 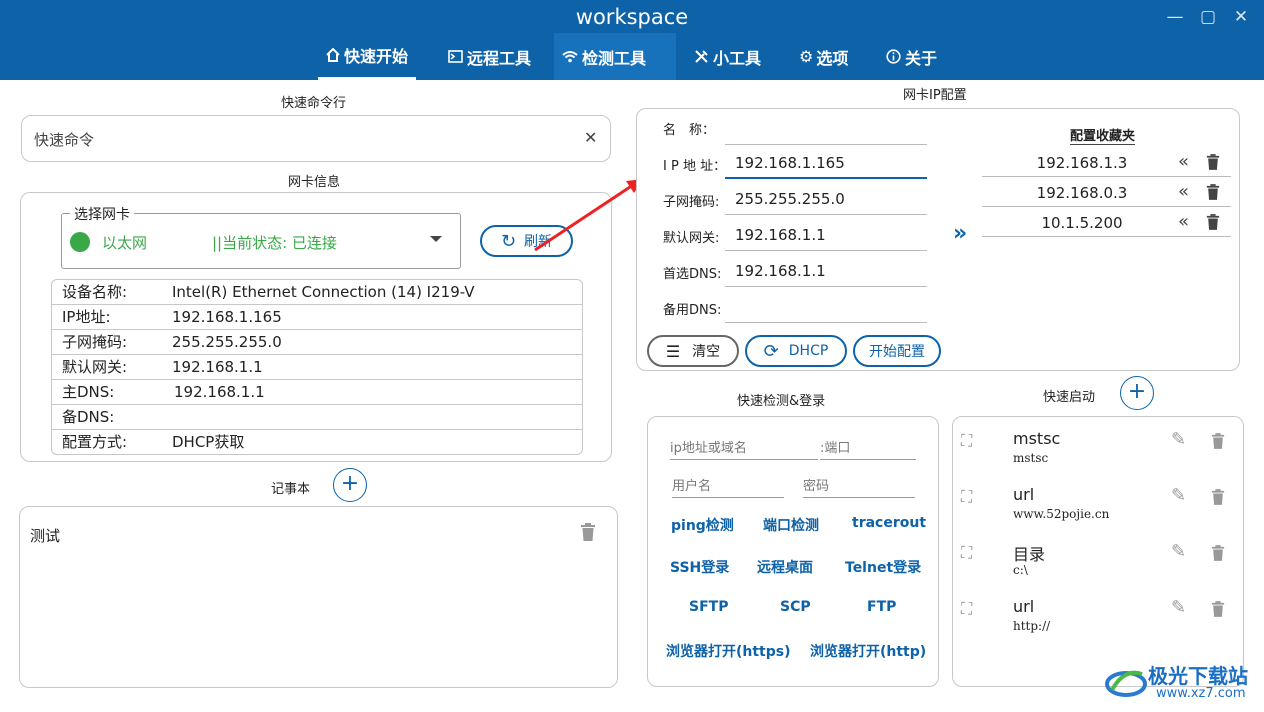 I want to click on tab-about: 关于, so click(x=911, y=56).